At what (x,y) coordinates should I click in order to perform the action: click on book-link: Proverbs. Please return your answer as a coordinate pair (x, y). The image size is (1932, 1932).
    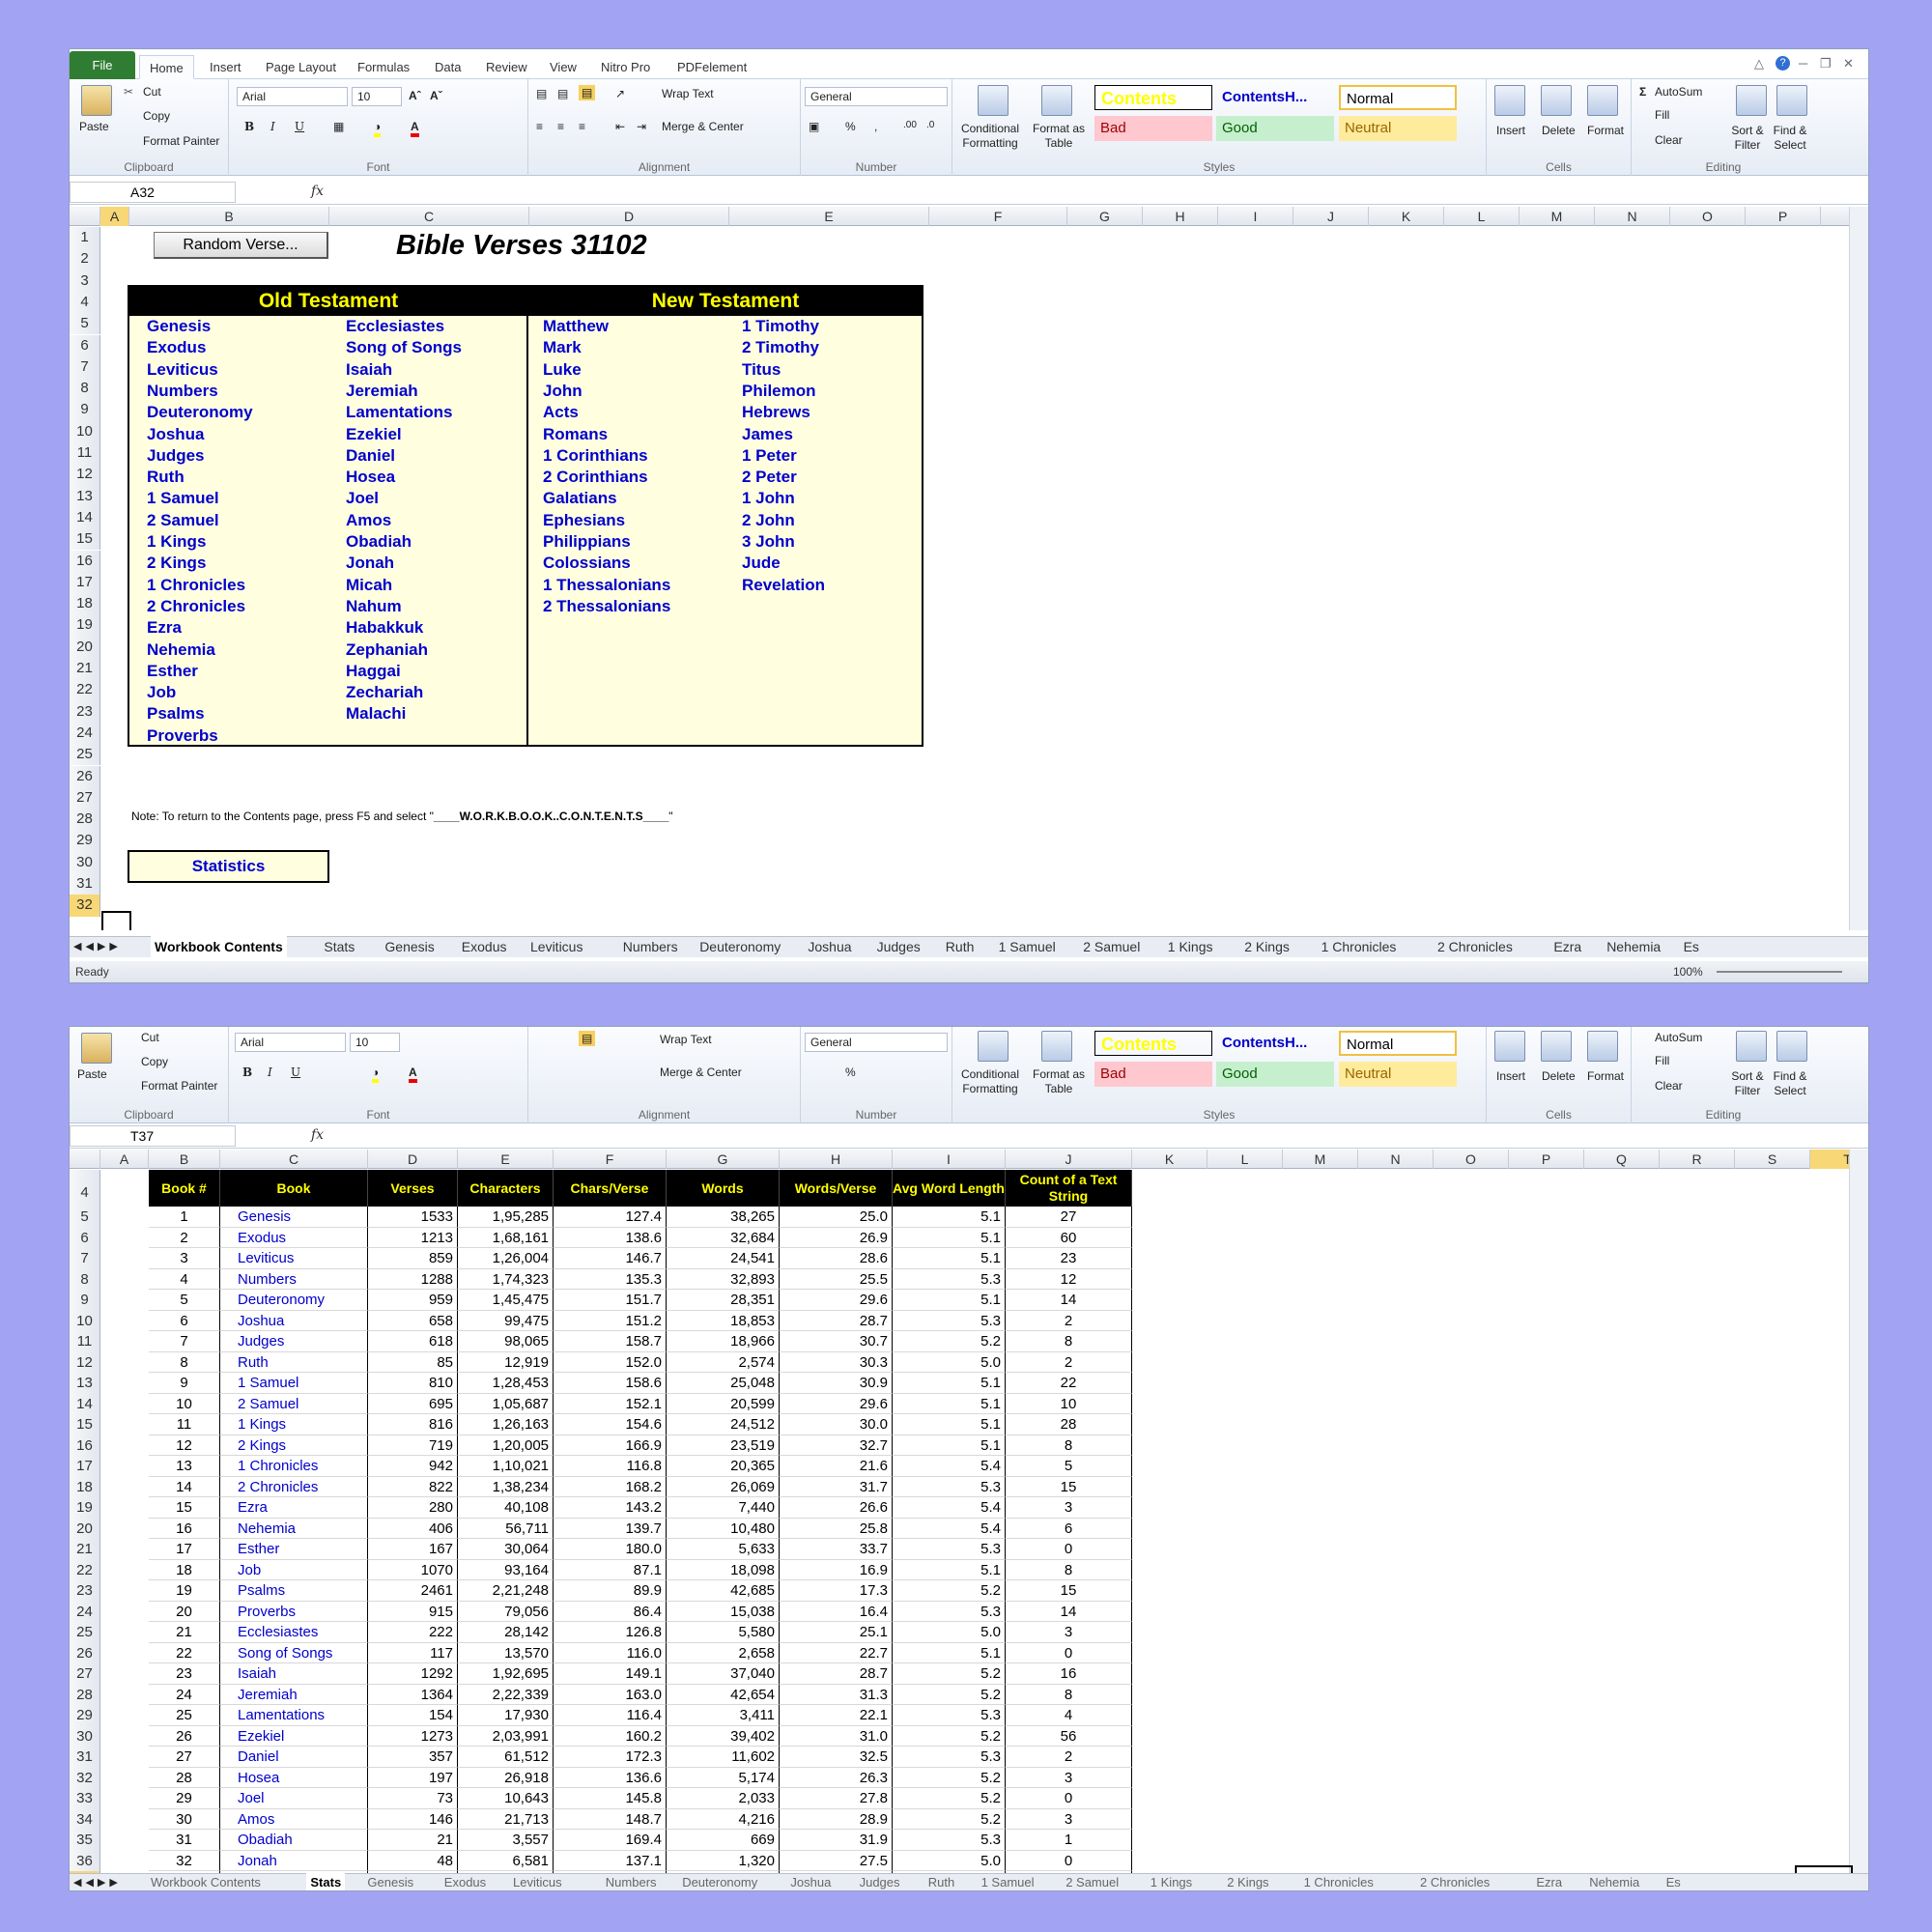
    Looking at the image, I should click on (182, 736).